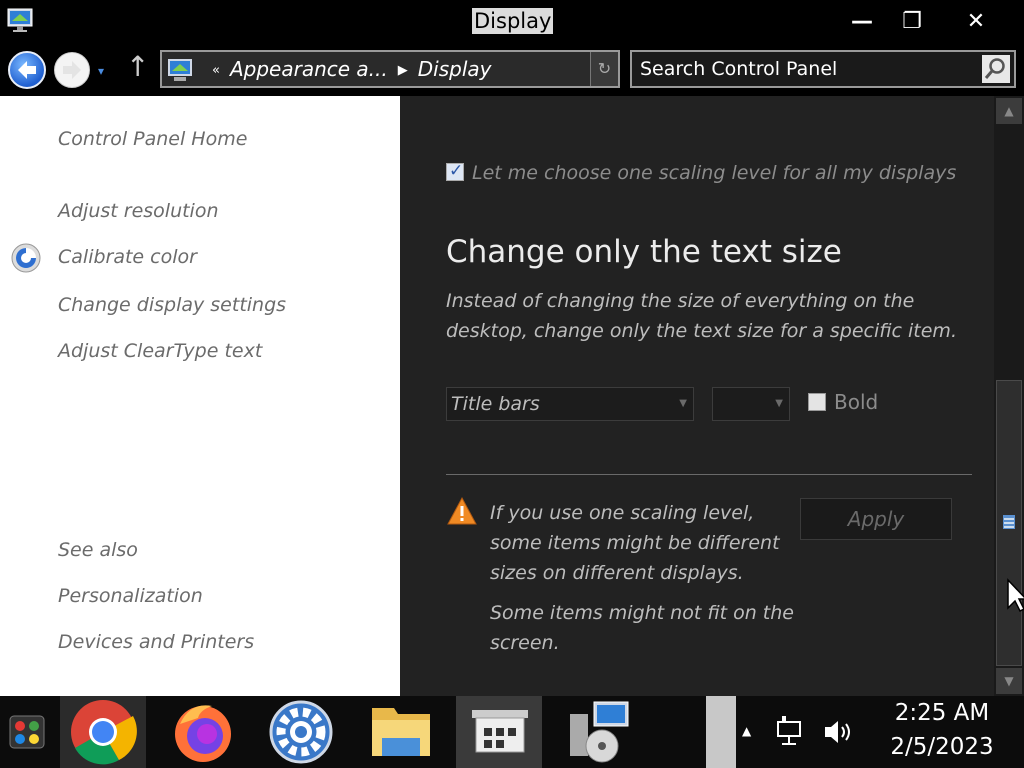 The width and height of the screenshot is (1024, 768). I want to click on taskbar-palette, so click(29, 732).